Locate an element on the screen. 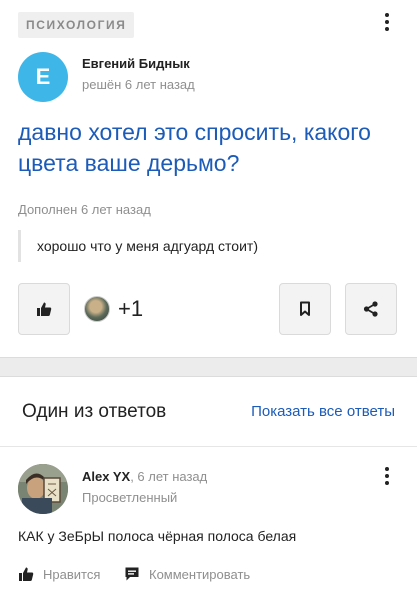  answer-comment-button: Комментировать is located at coordinates (187, 574).